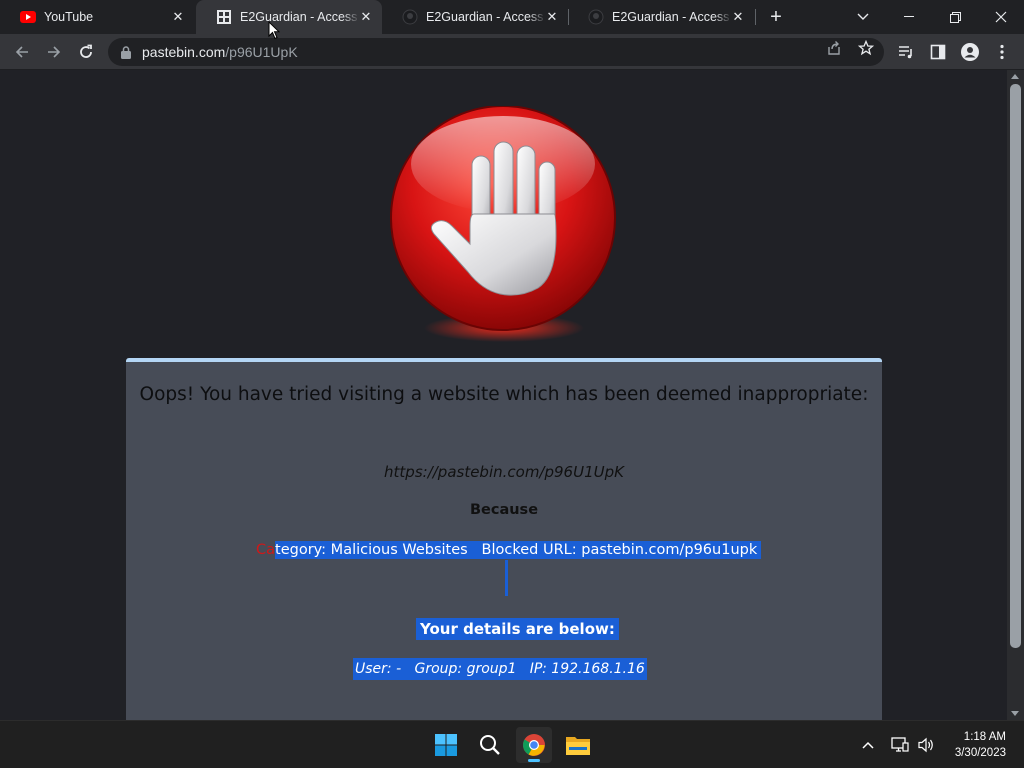 Image resolution: width=1024 pixels, height=768 pixels. I want to click on browser-toolbar: pastebin.com/p96U1UpK, so click(512, 52).